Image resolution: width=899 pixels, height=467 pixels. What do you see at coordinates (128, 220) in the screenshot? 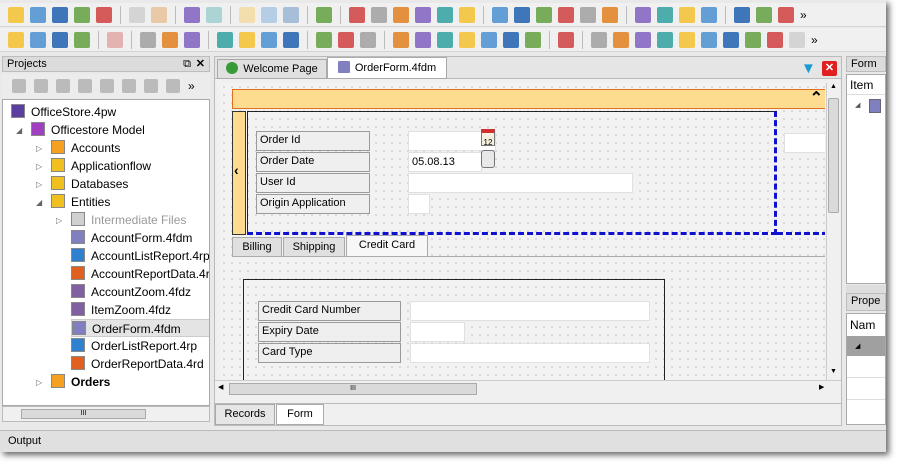
I see `tree-item: Intermediate Files` at bounding box center [128, 220].